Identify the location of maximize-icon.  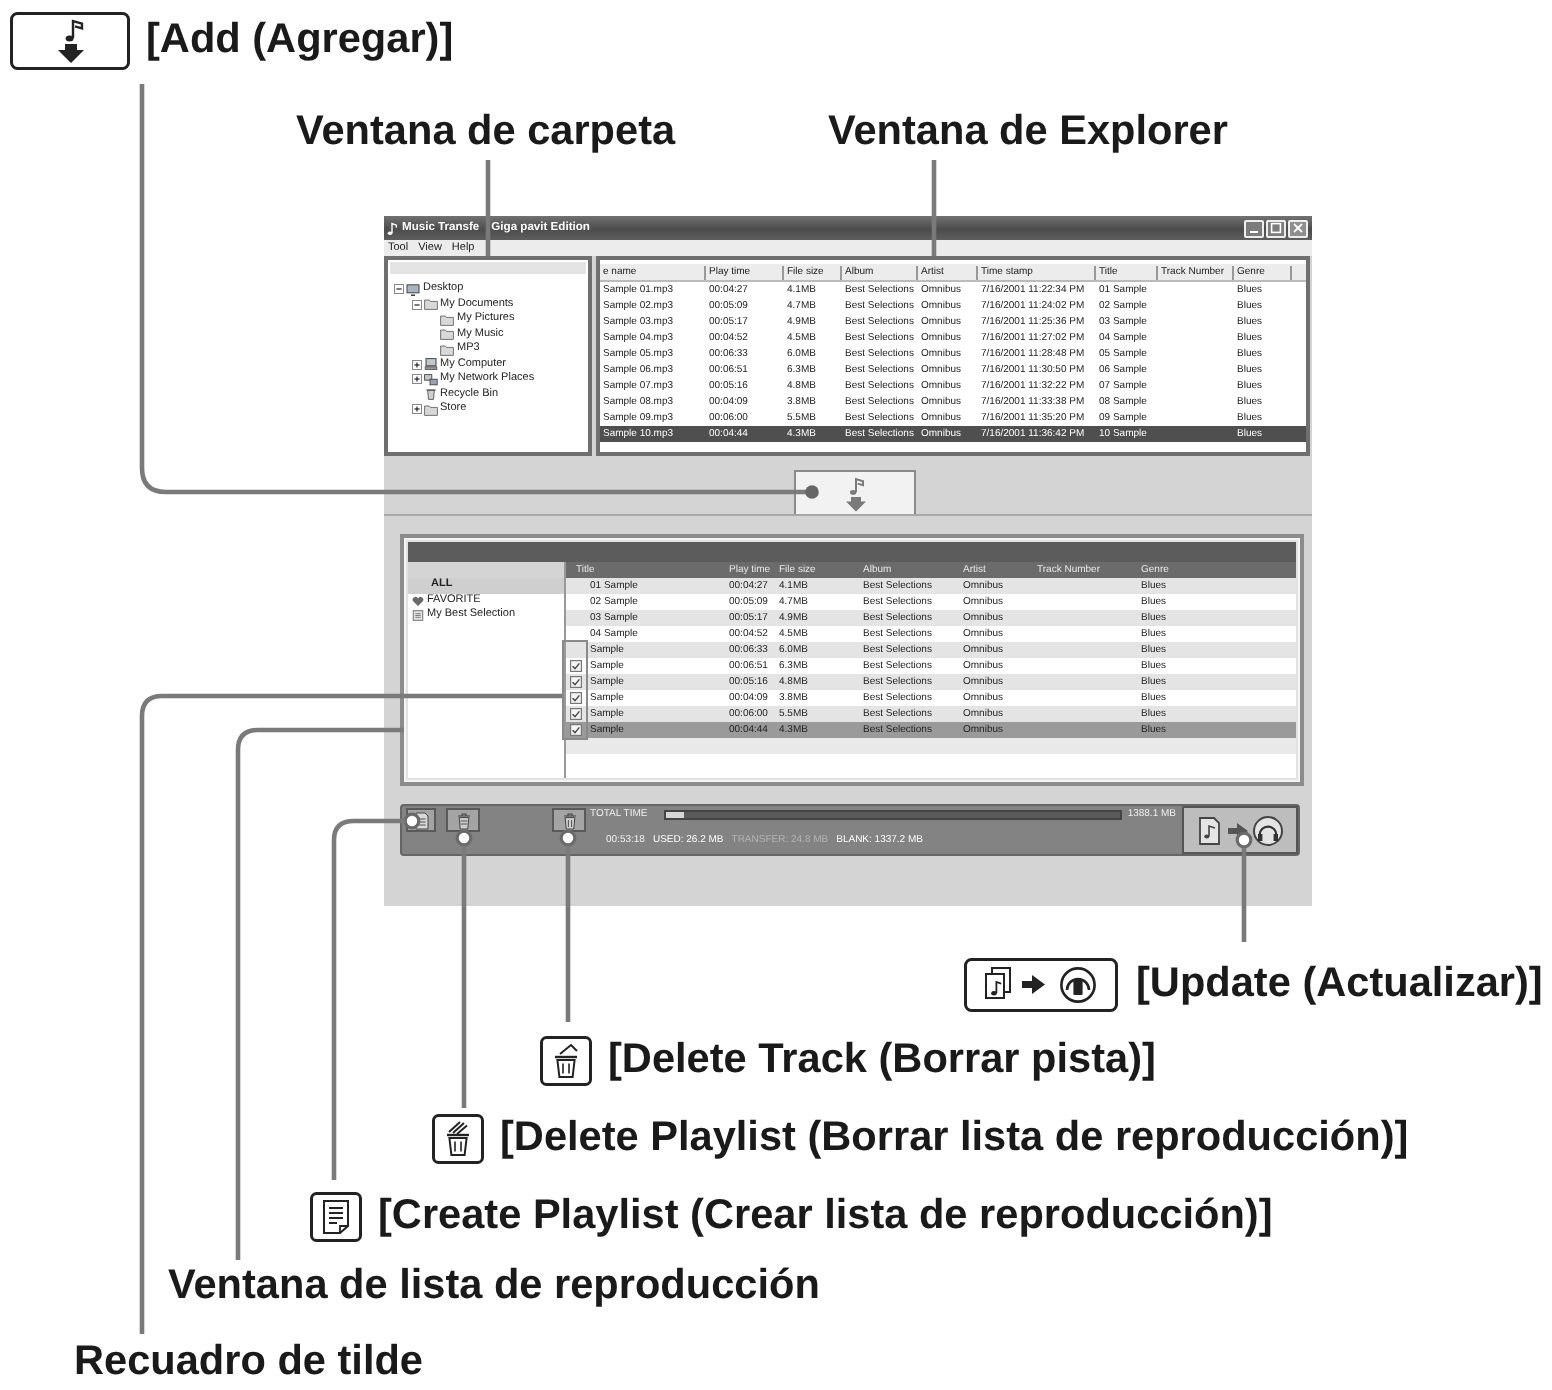
(1276, 228).